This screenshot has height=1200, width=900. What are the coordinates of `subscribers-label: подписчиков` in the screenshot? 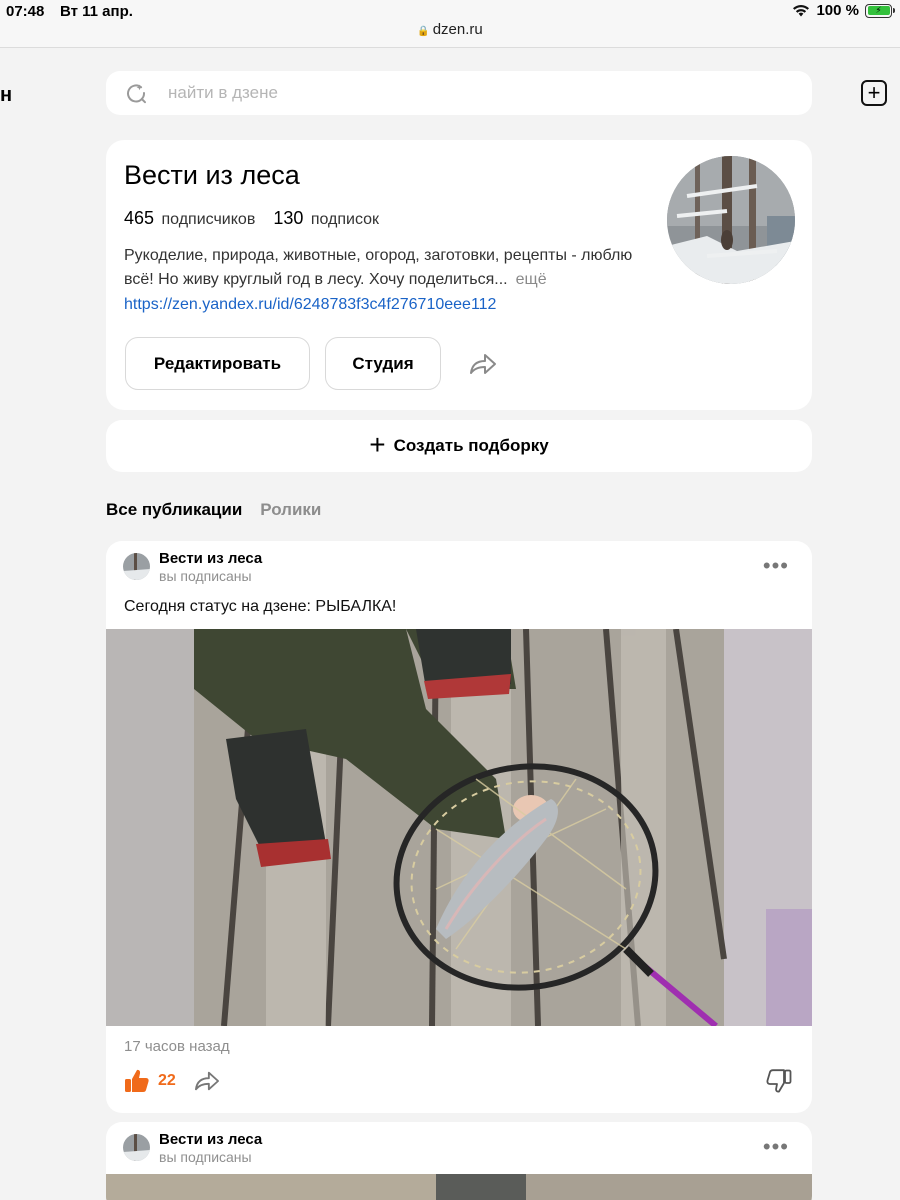 It's located at (208, 219).